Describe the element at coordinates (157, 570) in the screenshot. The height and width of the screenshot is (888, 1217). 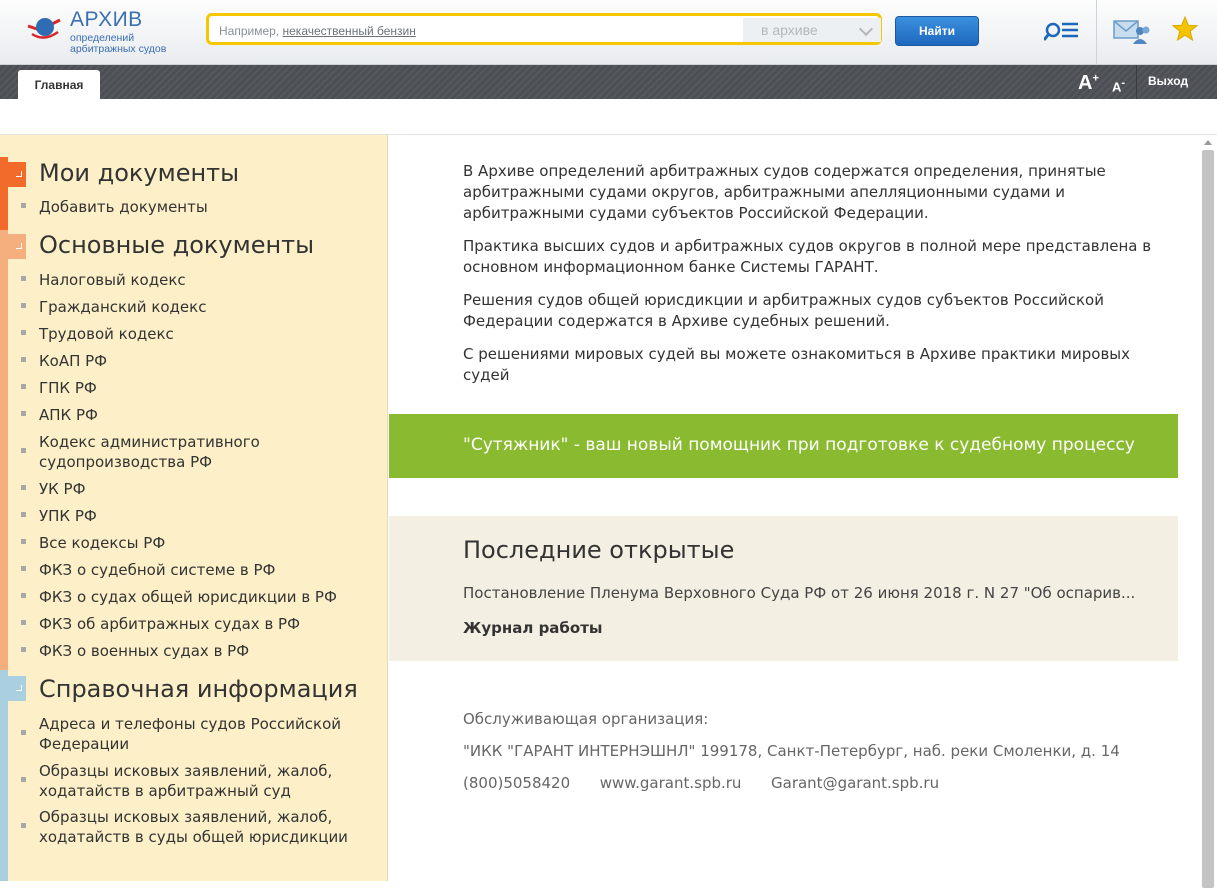
I see `sidebar-item-fkz-judicial: ФКЗ о судебной системе в РФ` at that location.